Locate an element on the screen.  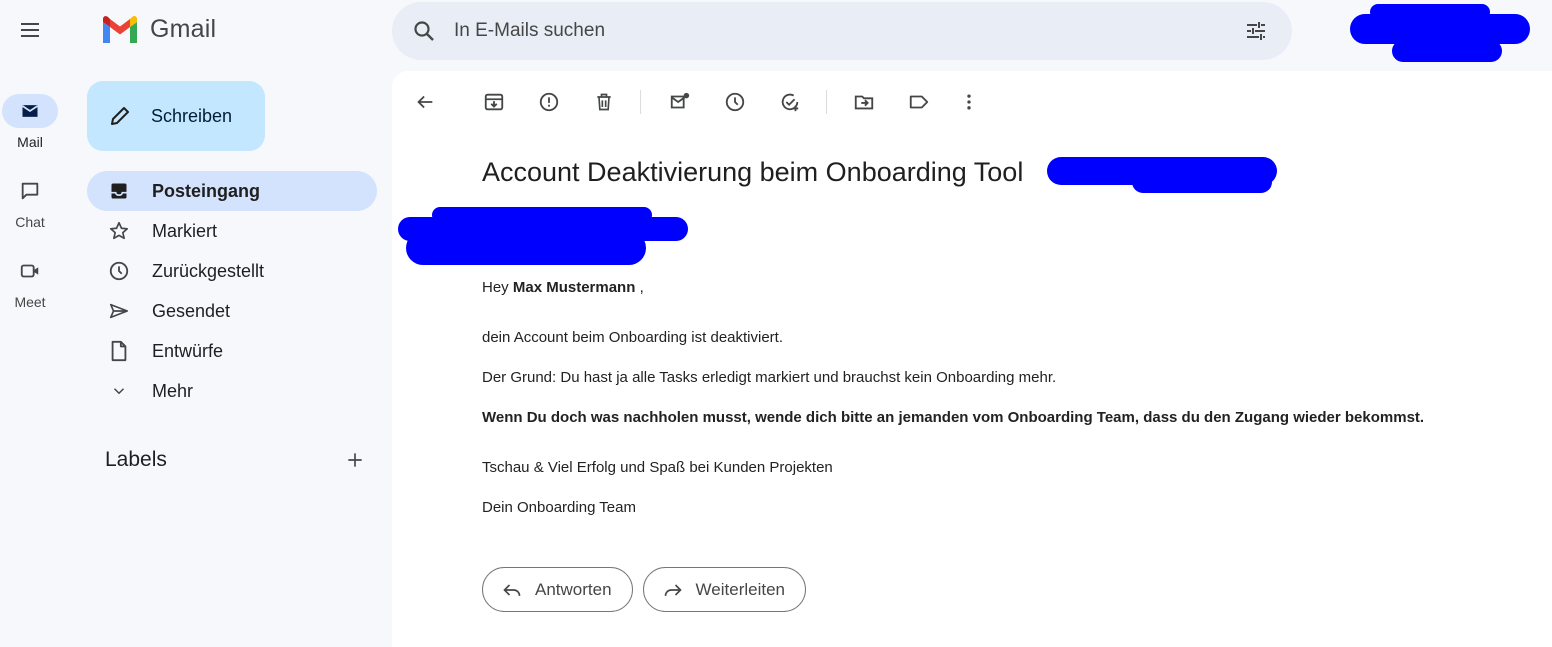
rail-label-meet: Meet is located at coordinates (30, 302).